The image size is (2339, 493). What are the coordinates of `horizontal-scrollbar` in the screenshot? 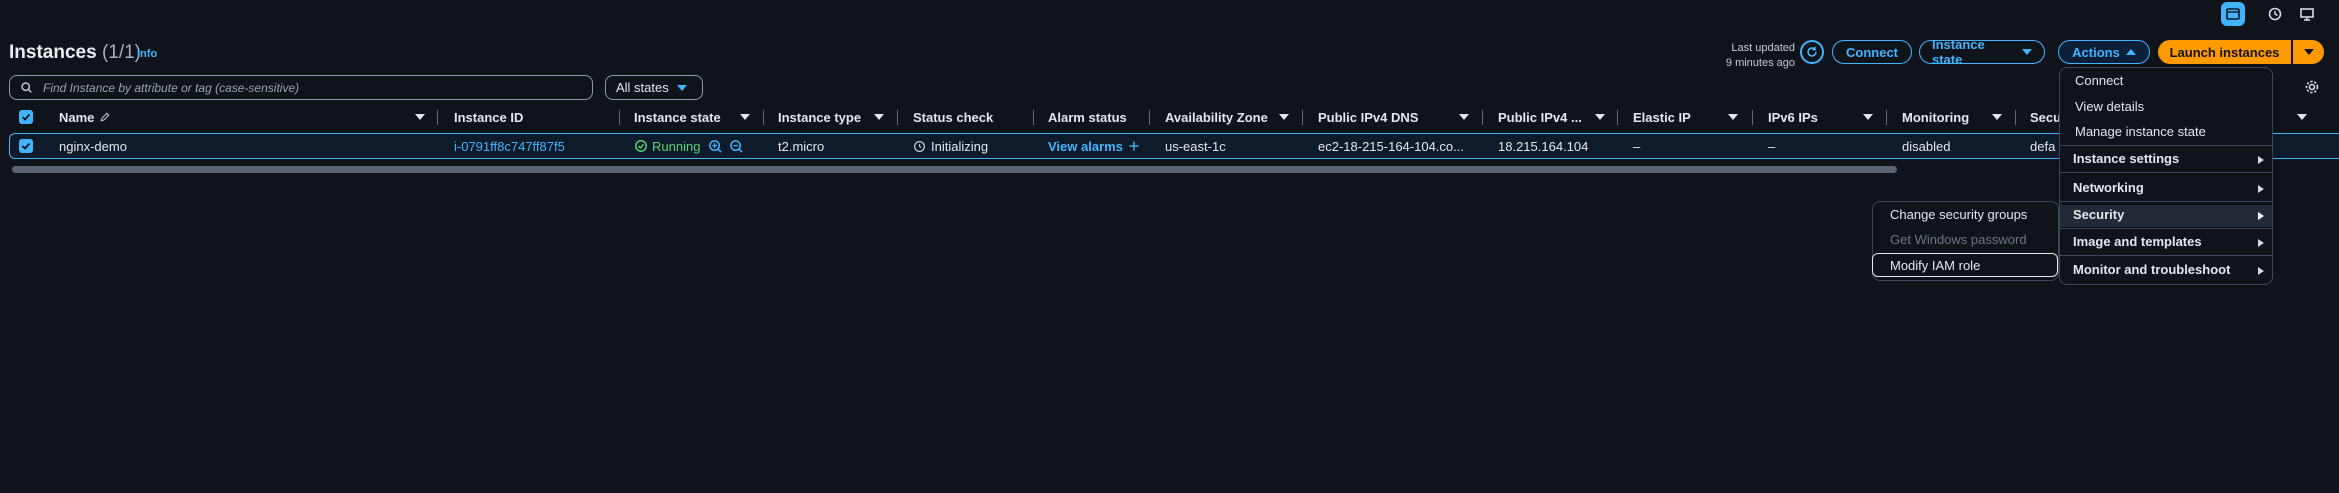 It's located at (954, 169).